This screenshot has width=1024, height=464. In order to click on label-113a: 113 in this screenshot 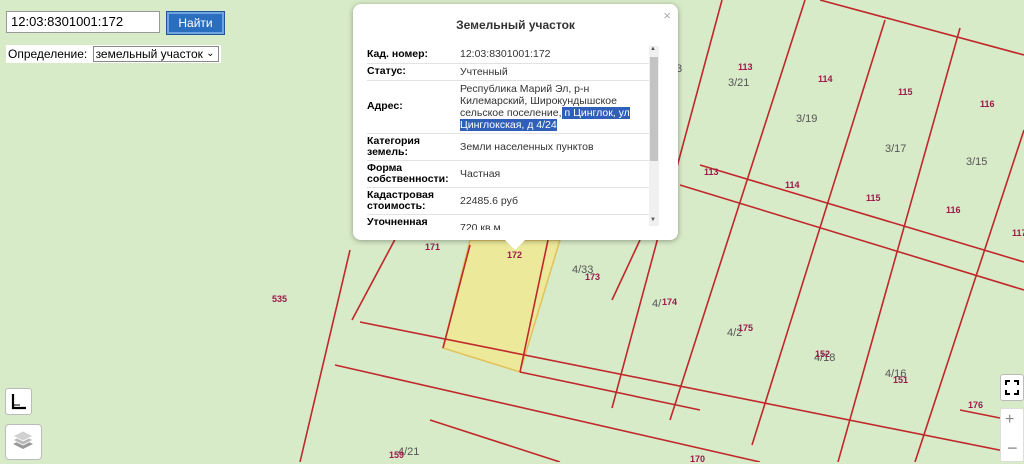, I will do `click(745, 67)`.